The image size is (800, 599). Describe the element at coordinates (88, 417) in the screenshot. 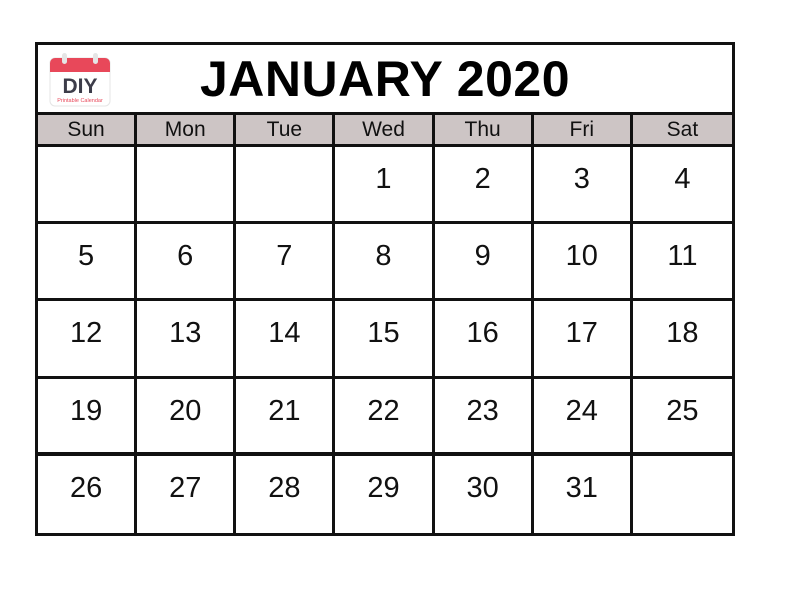

I see `day-cell-19: 19` at that location.